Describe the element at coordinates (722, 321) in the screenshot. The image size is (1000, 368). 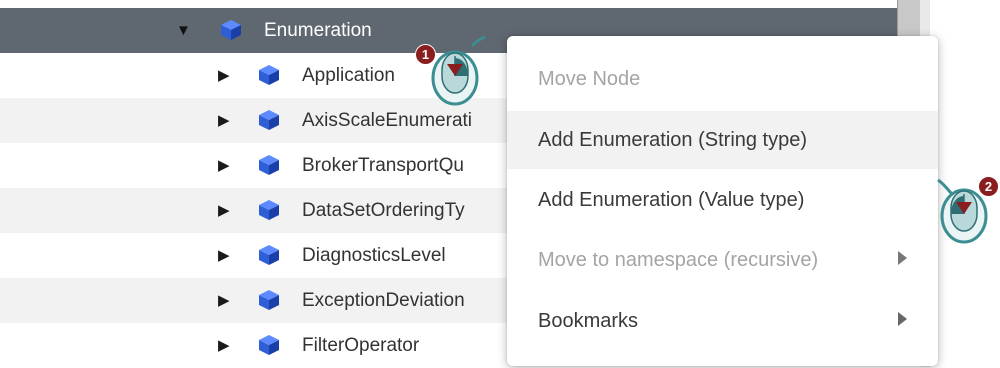
I see `menu-item-bookmarks: Bookmarks` at that location.